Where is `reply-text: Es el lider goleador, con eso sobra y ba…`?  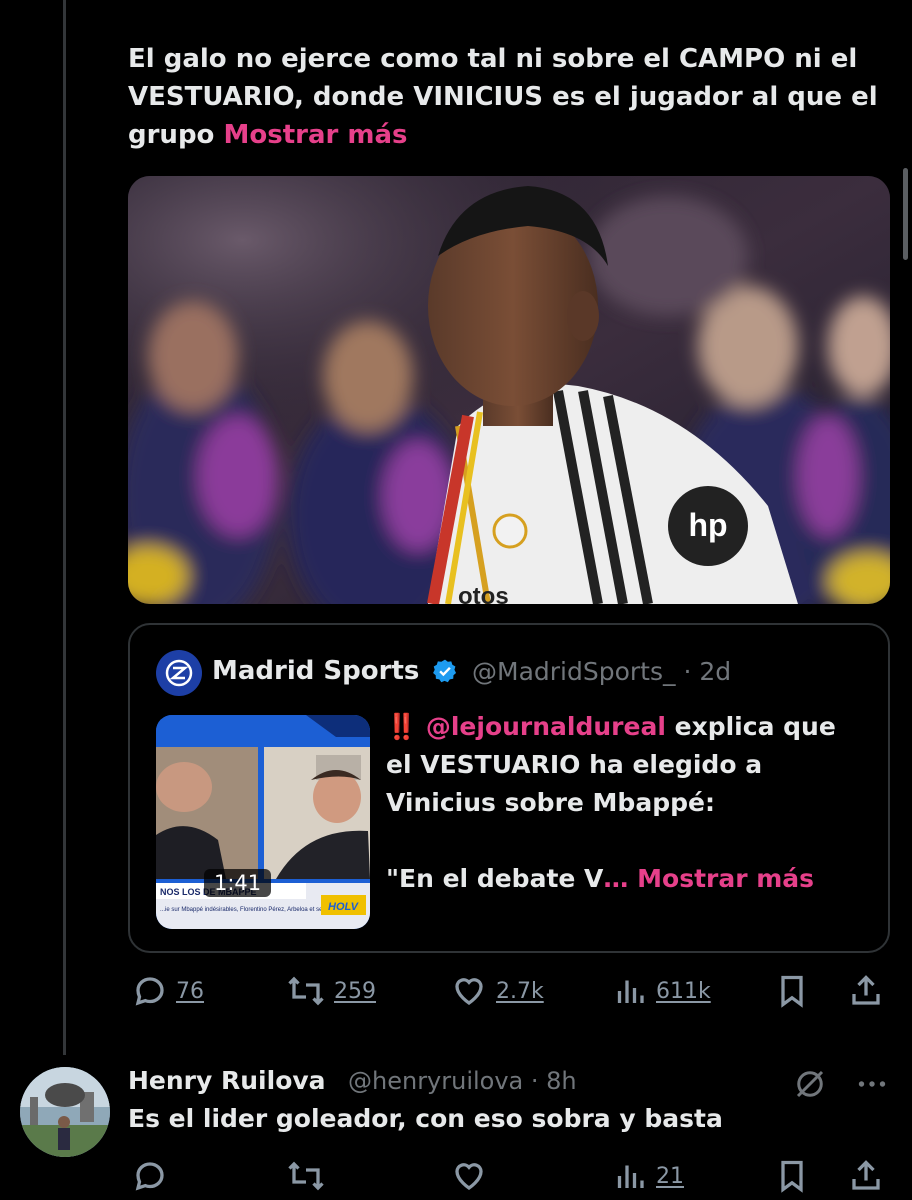 reply-text: Es el lider goleador, con eso sobra y ba… is located at coordinates (425, 1118).